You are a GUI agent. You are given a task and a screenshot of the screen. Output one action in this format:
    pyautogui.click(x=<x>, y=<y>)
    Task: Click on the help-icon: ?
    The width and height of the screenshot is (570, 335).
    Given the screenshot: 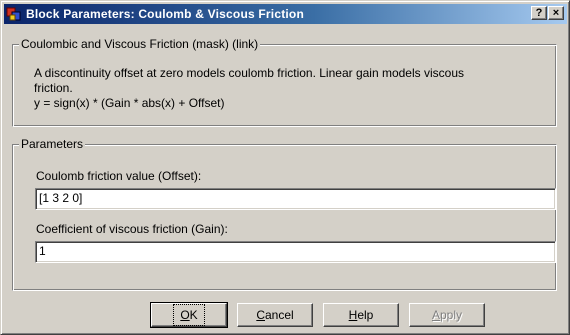 What is the action you would take?
    pyautogui.click(x=539, y=13)
    